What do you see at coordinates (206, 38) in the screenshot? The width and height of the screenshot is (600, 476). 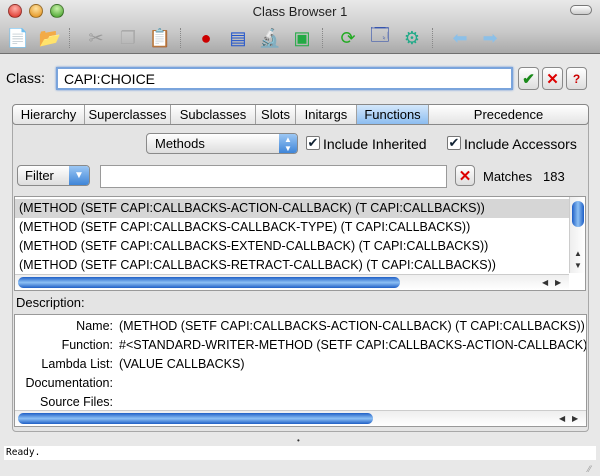 I see `inspect-icon: ●` at bounding box center [206, 38].